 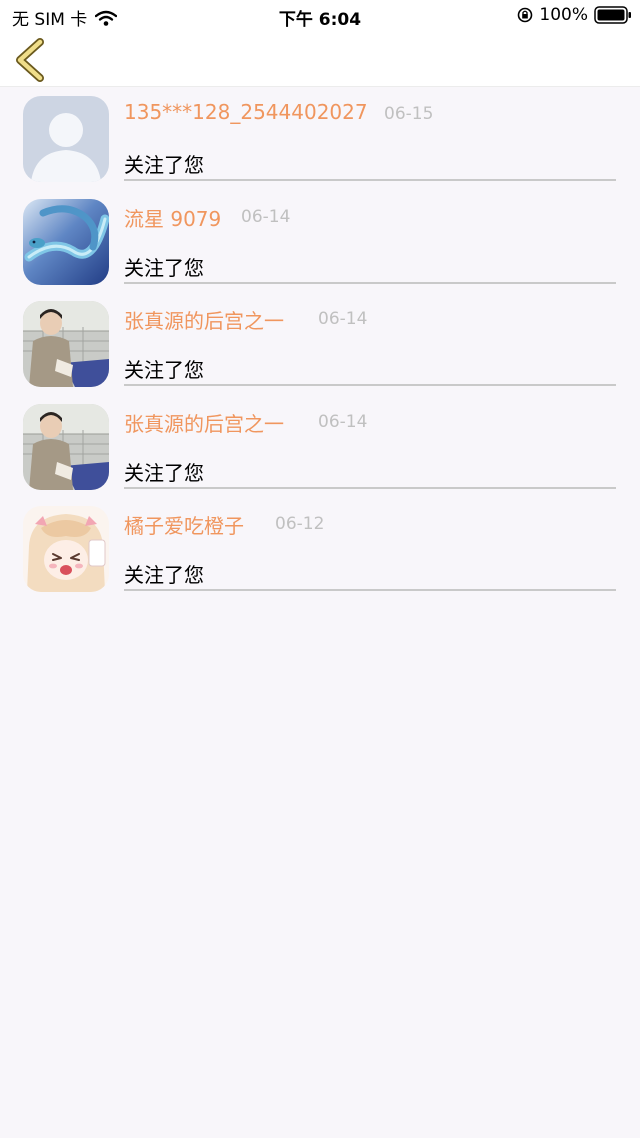 I want to click on list-item: 135***128_2544402027 06-15 关注了您, so click(x=320, y=143).